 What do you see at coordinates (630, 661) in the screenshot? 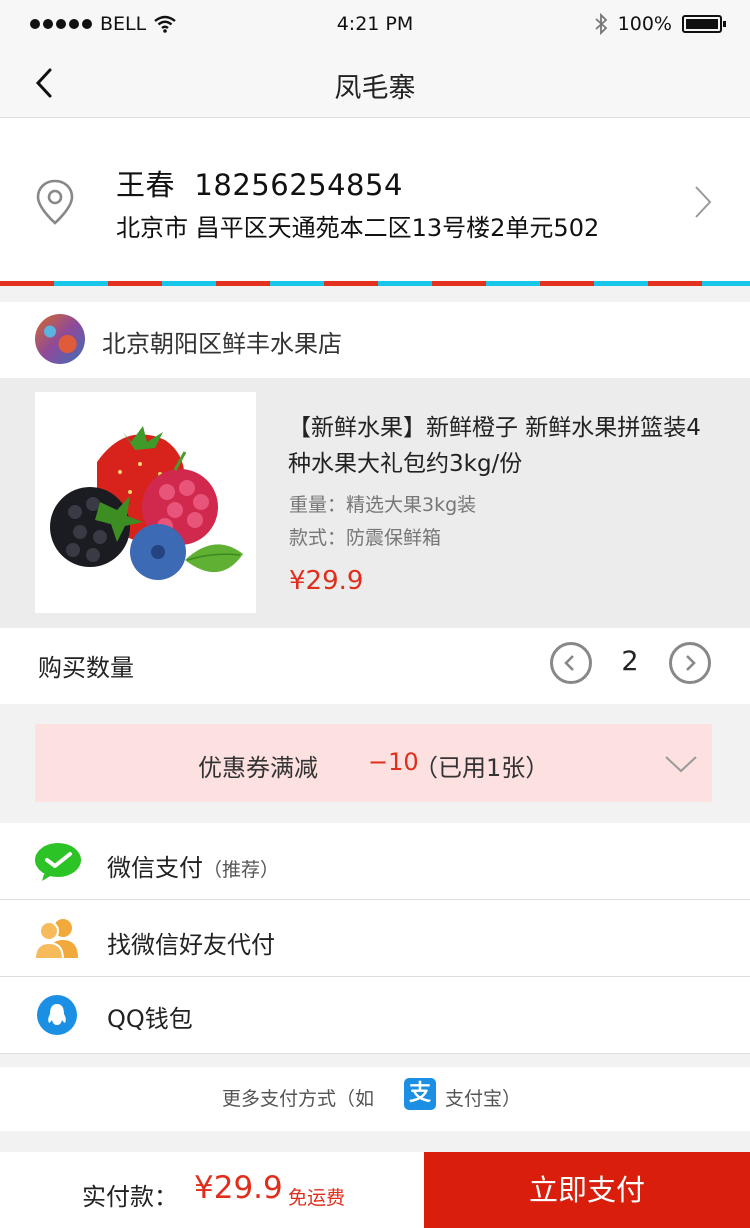
I see `quantity-value: 2` at bounding box center [630, 661].